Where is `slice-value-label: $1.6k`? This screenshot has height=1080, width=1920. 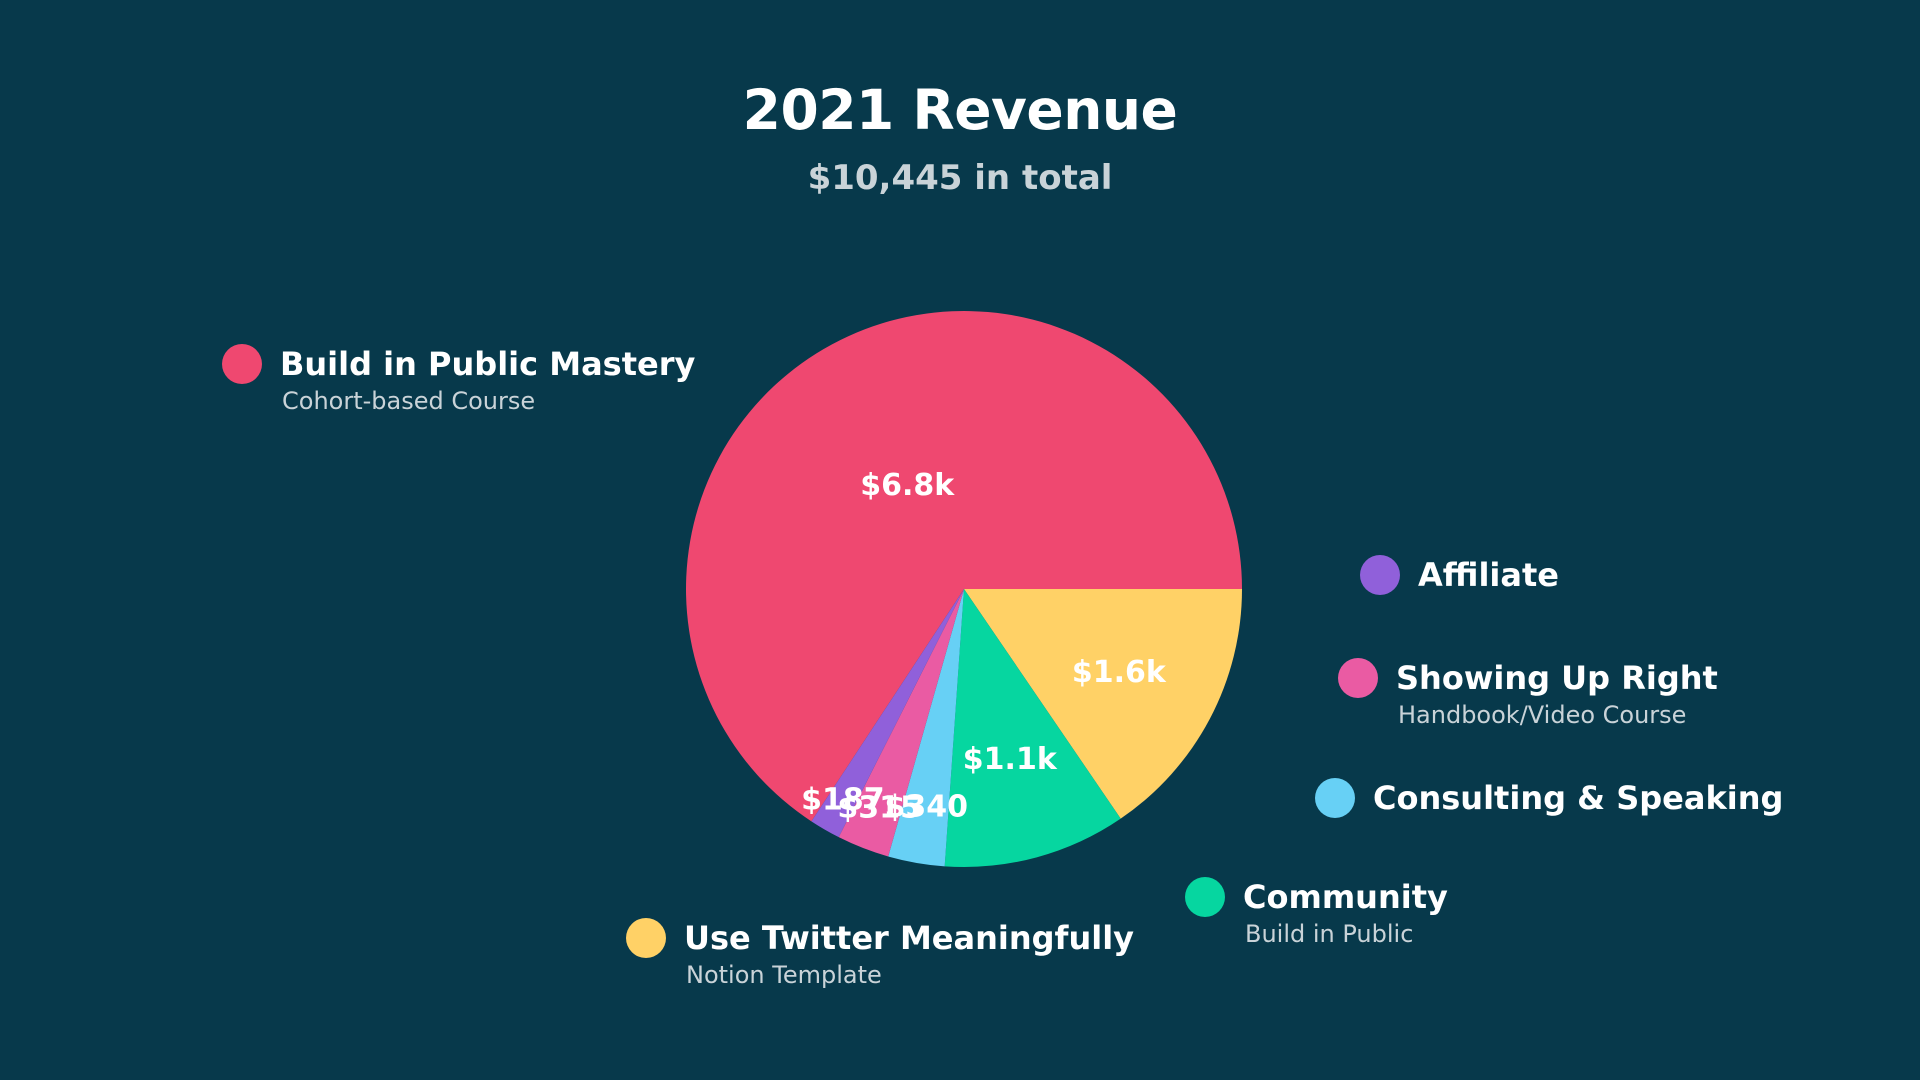
slice-value-label: $1.6k is located at coordinates (1119, 672).